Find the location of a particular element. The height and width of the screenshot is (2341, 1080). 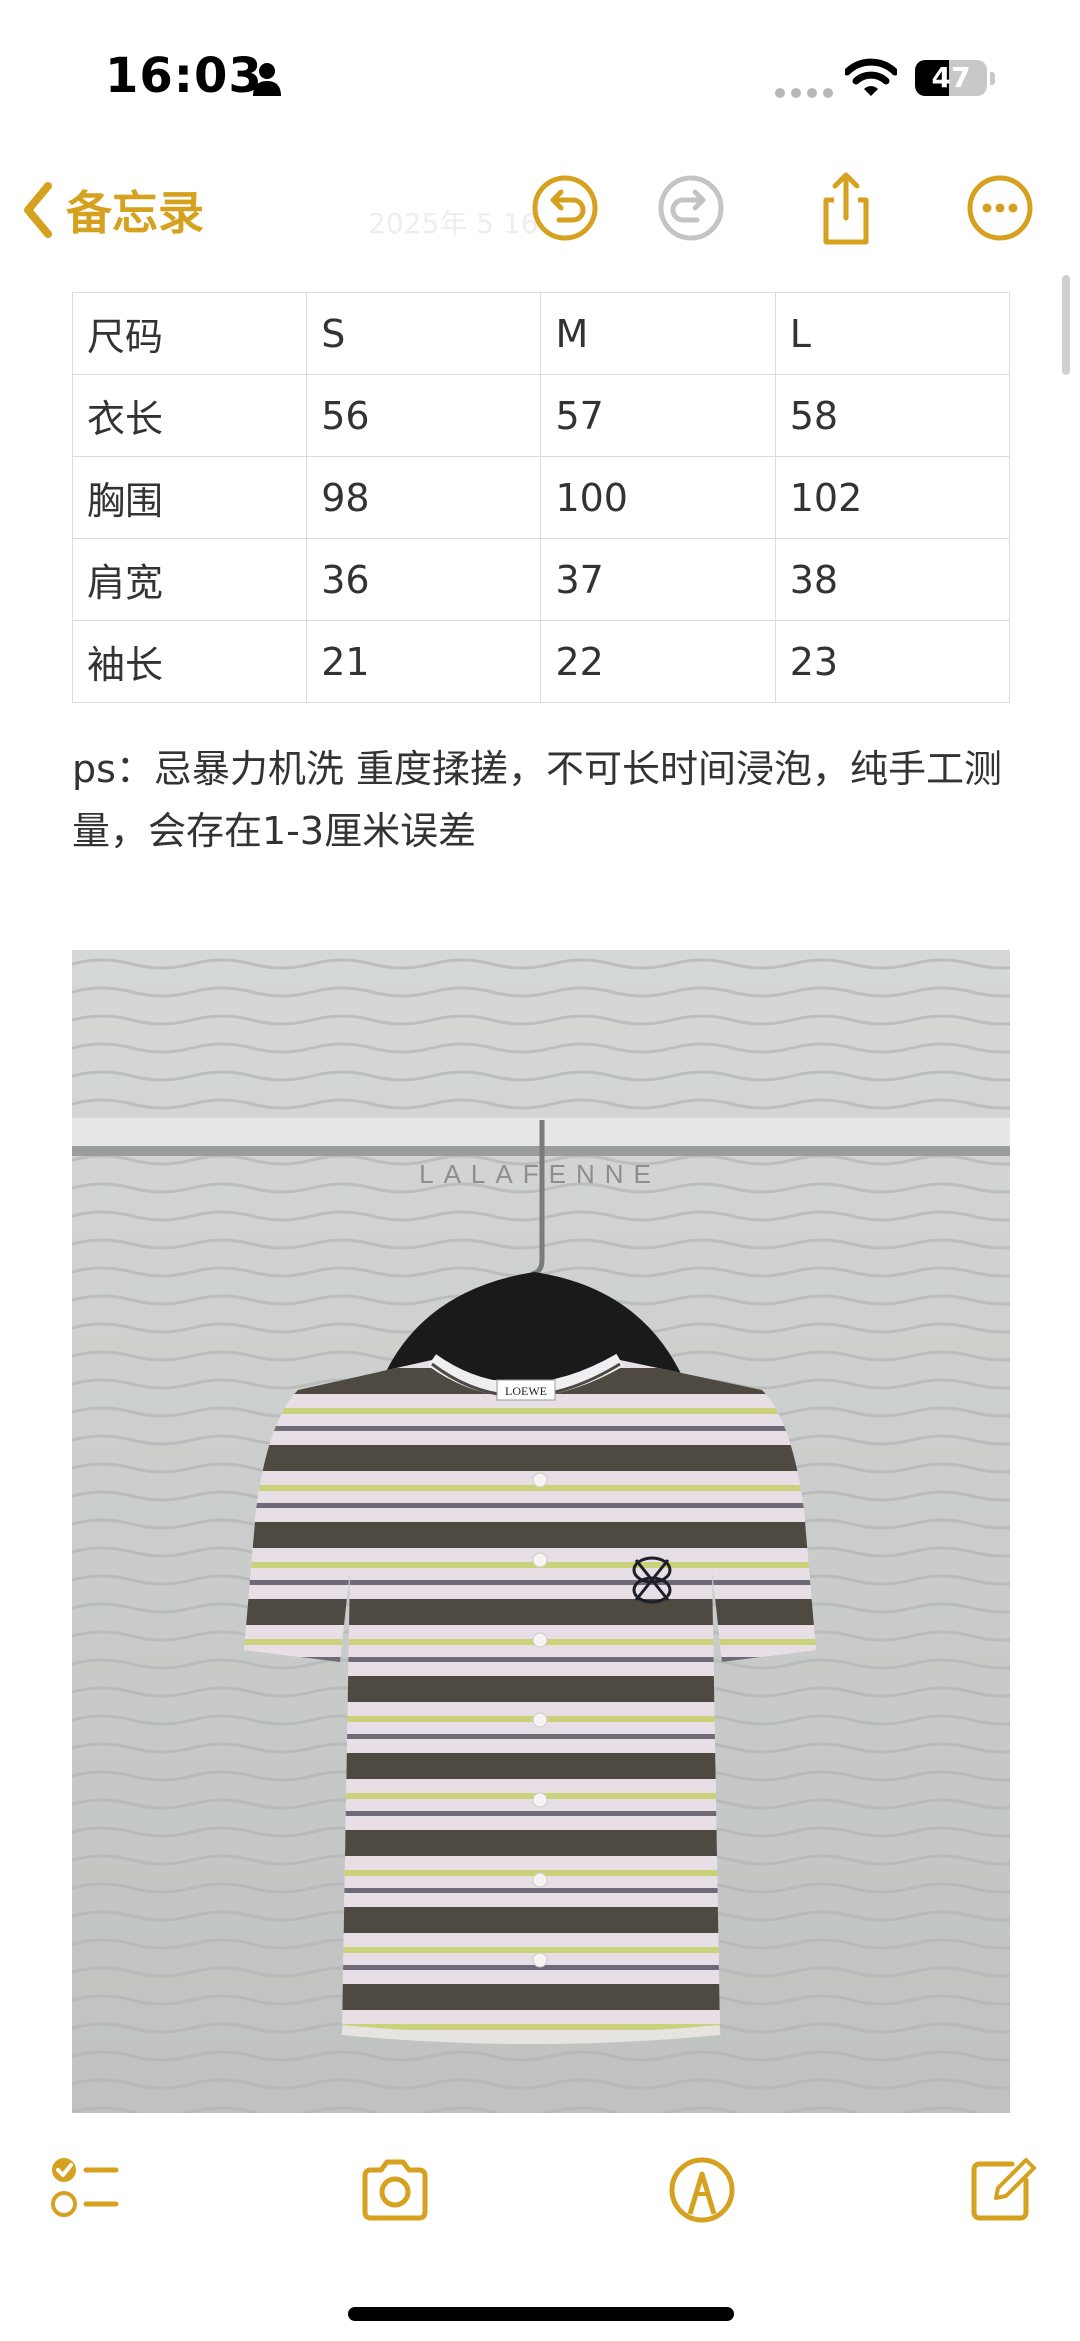

camera-icon is located at coordinates (395, 2190).